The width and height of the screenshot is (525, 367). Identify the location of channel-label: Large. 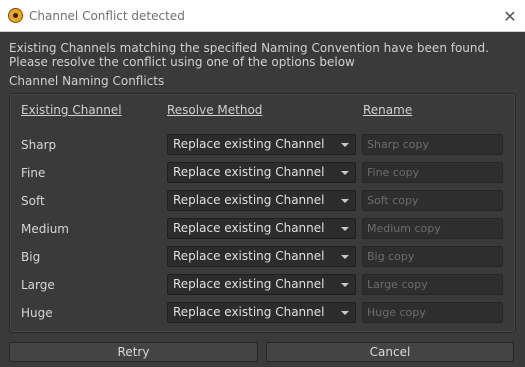
(38, 285).